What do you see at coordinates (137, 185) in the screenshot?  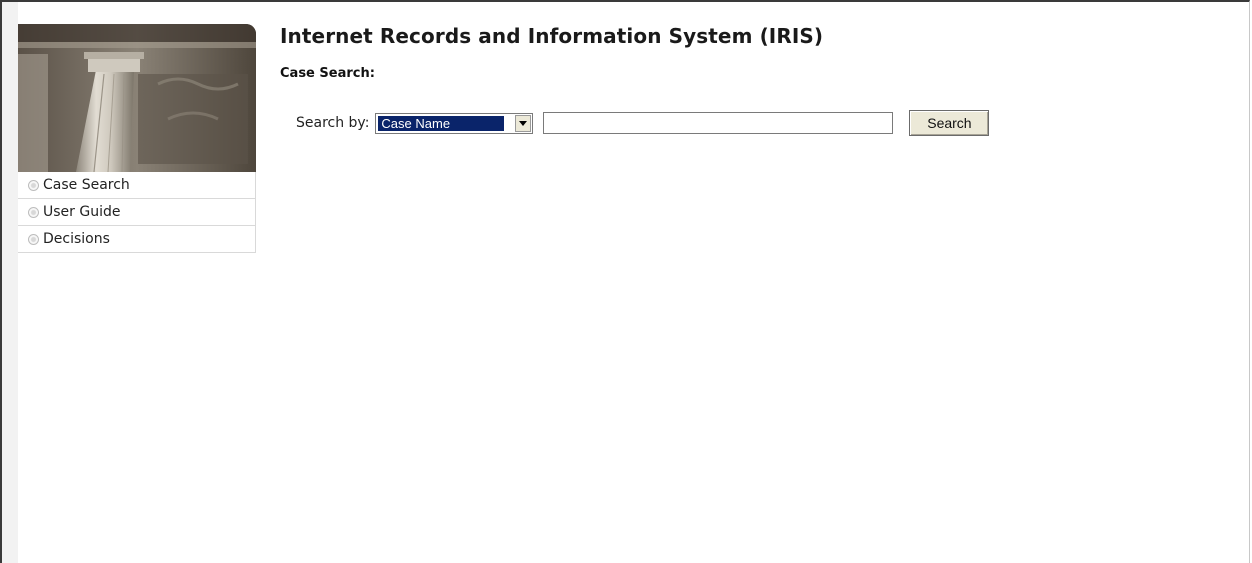 I see `sidebar-item-case-search: Case Search` at bounding box center [137, 185].